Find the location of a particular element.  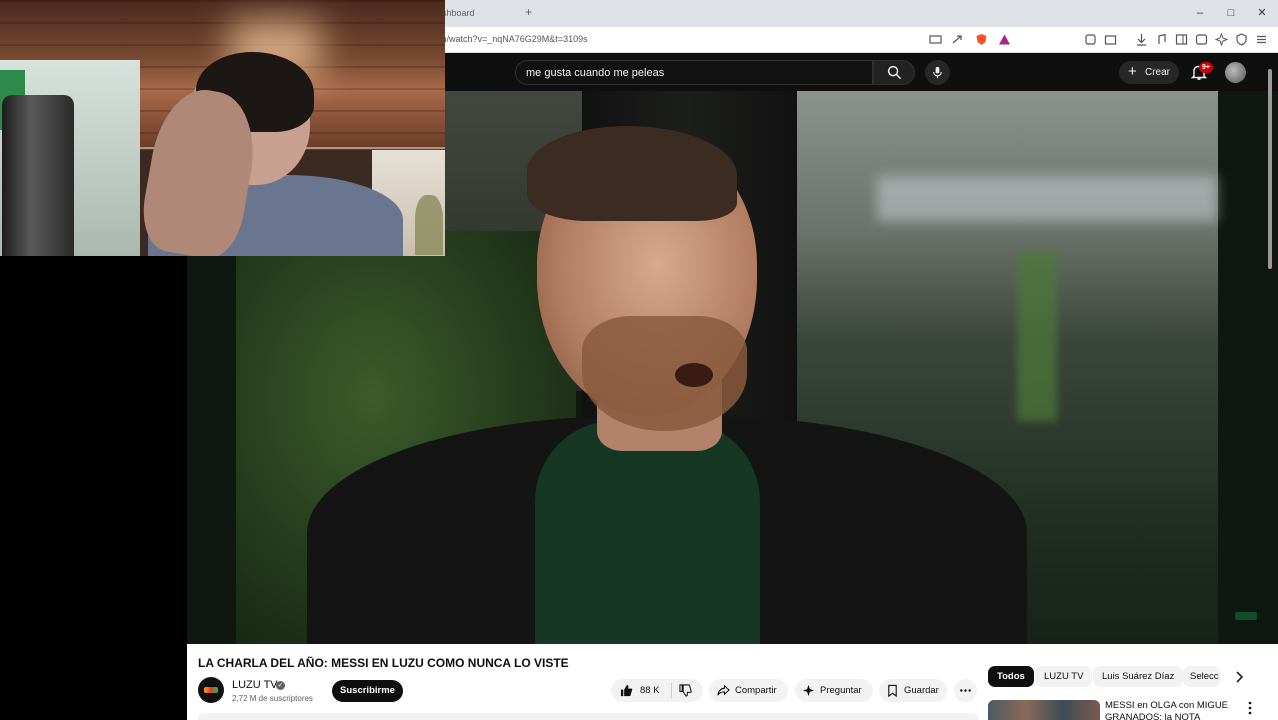

share-label: Compartir is located at coordinates (756, 690).